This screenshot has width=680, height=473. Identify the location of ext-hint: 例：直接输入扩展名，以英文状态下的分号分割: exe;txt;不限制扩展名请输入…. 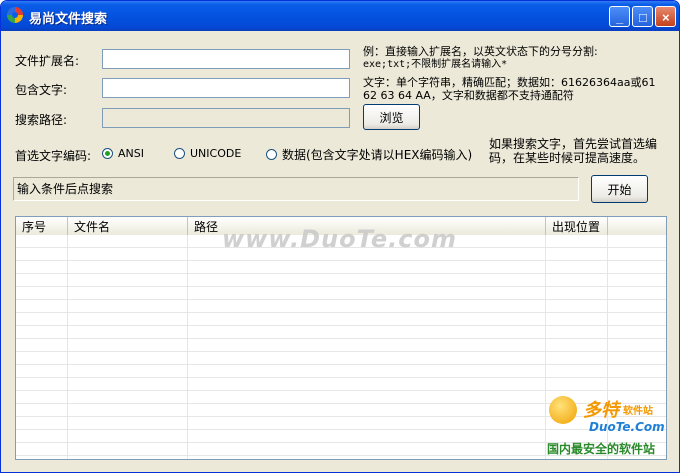
(480, 58).